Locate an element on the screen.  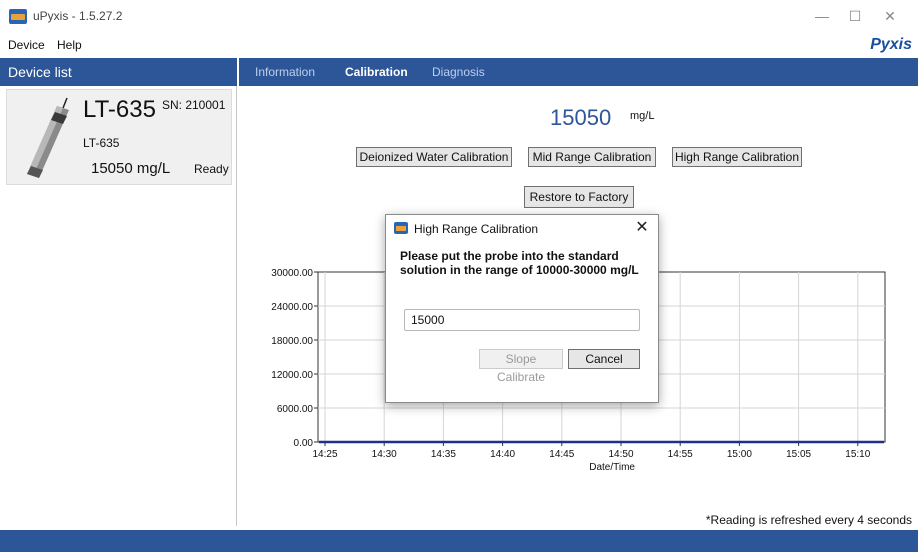
x-tick-label: 15:05 is located at coordinates (798, 454).